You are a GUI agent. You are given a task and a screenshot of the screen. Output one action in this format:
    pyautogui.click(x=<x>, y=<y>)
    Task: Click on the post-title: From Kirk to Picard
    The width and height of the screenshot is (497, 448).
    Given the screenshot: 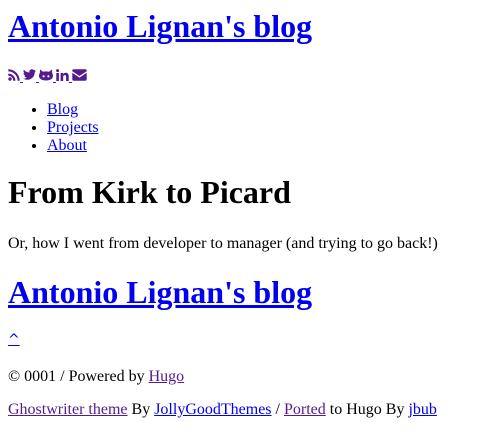 What is the action you would take?
    pyautogui.click(x=149, y=192)
    